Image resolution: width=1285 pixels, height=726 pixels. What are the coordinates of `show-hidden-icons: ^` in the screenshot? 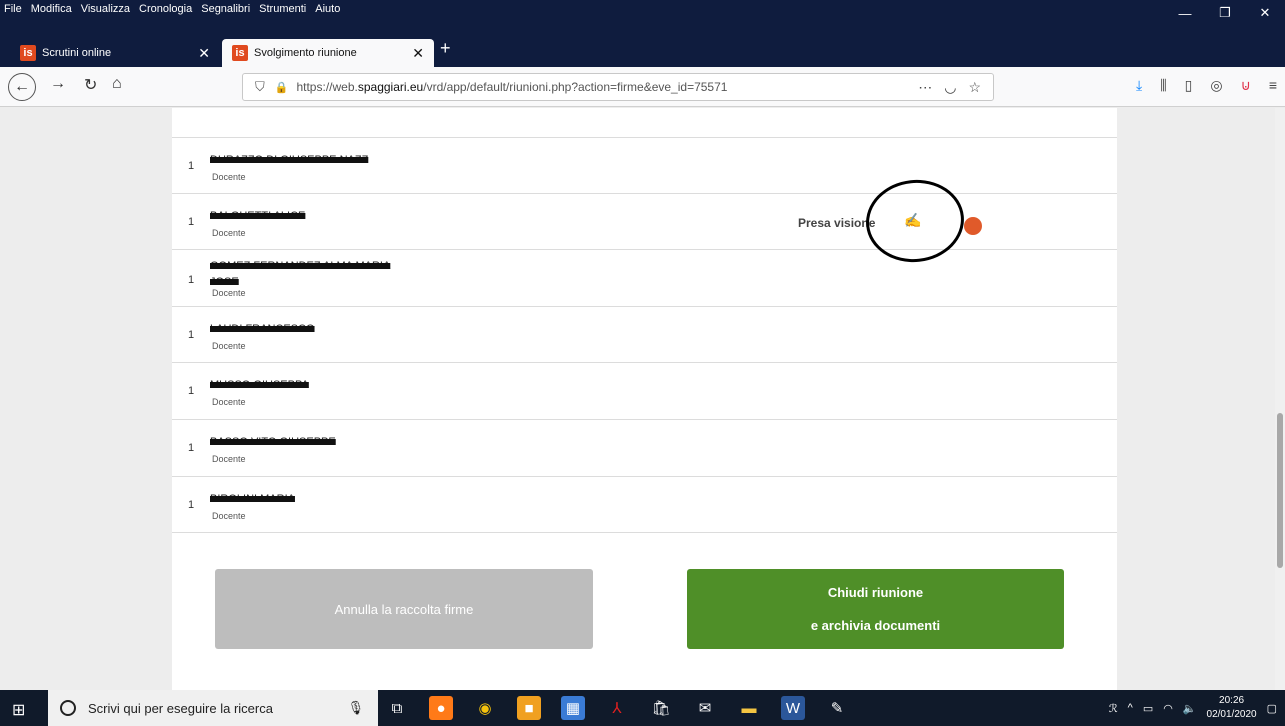 It's located at (1130, 708).